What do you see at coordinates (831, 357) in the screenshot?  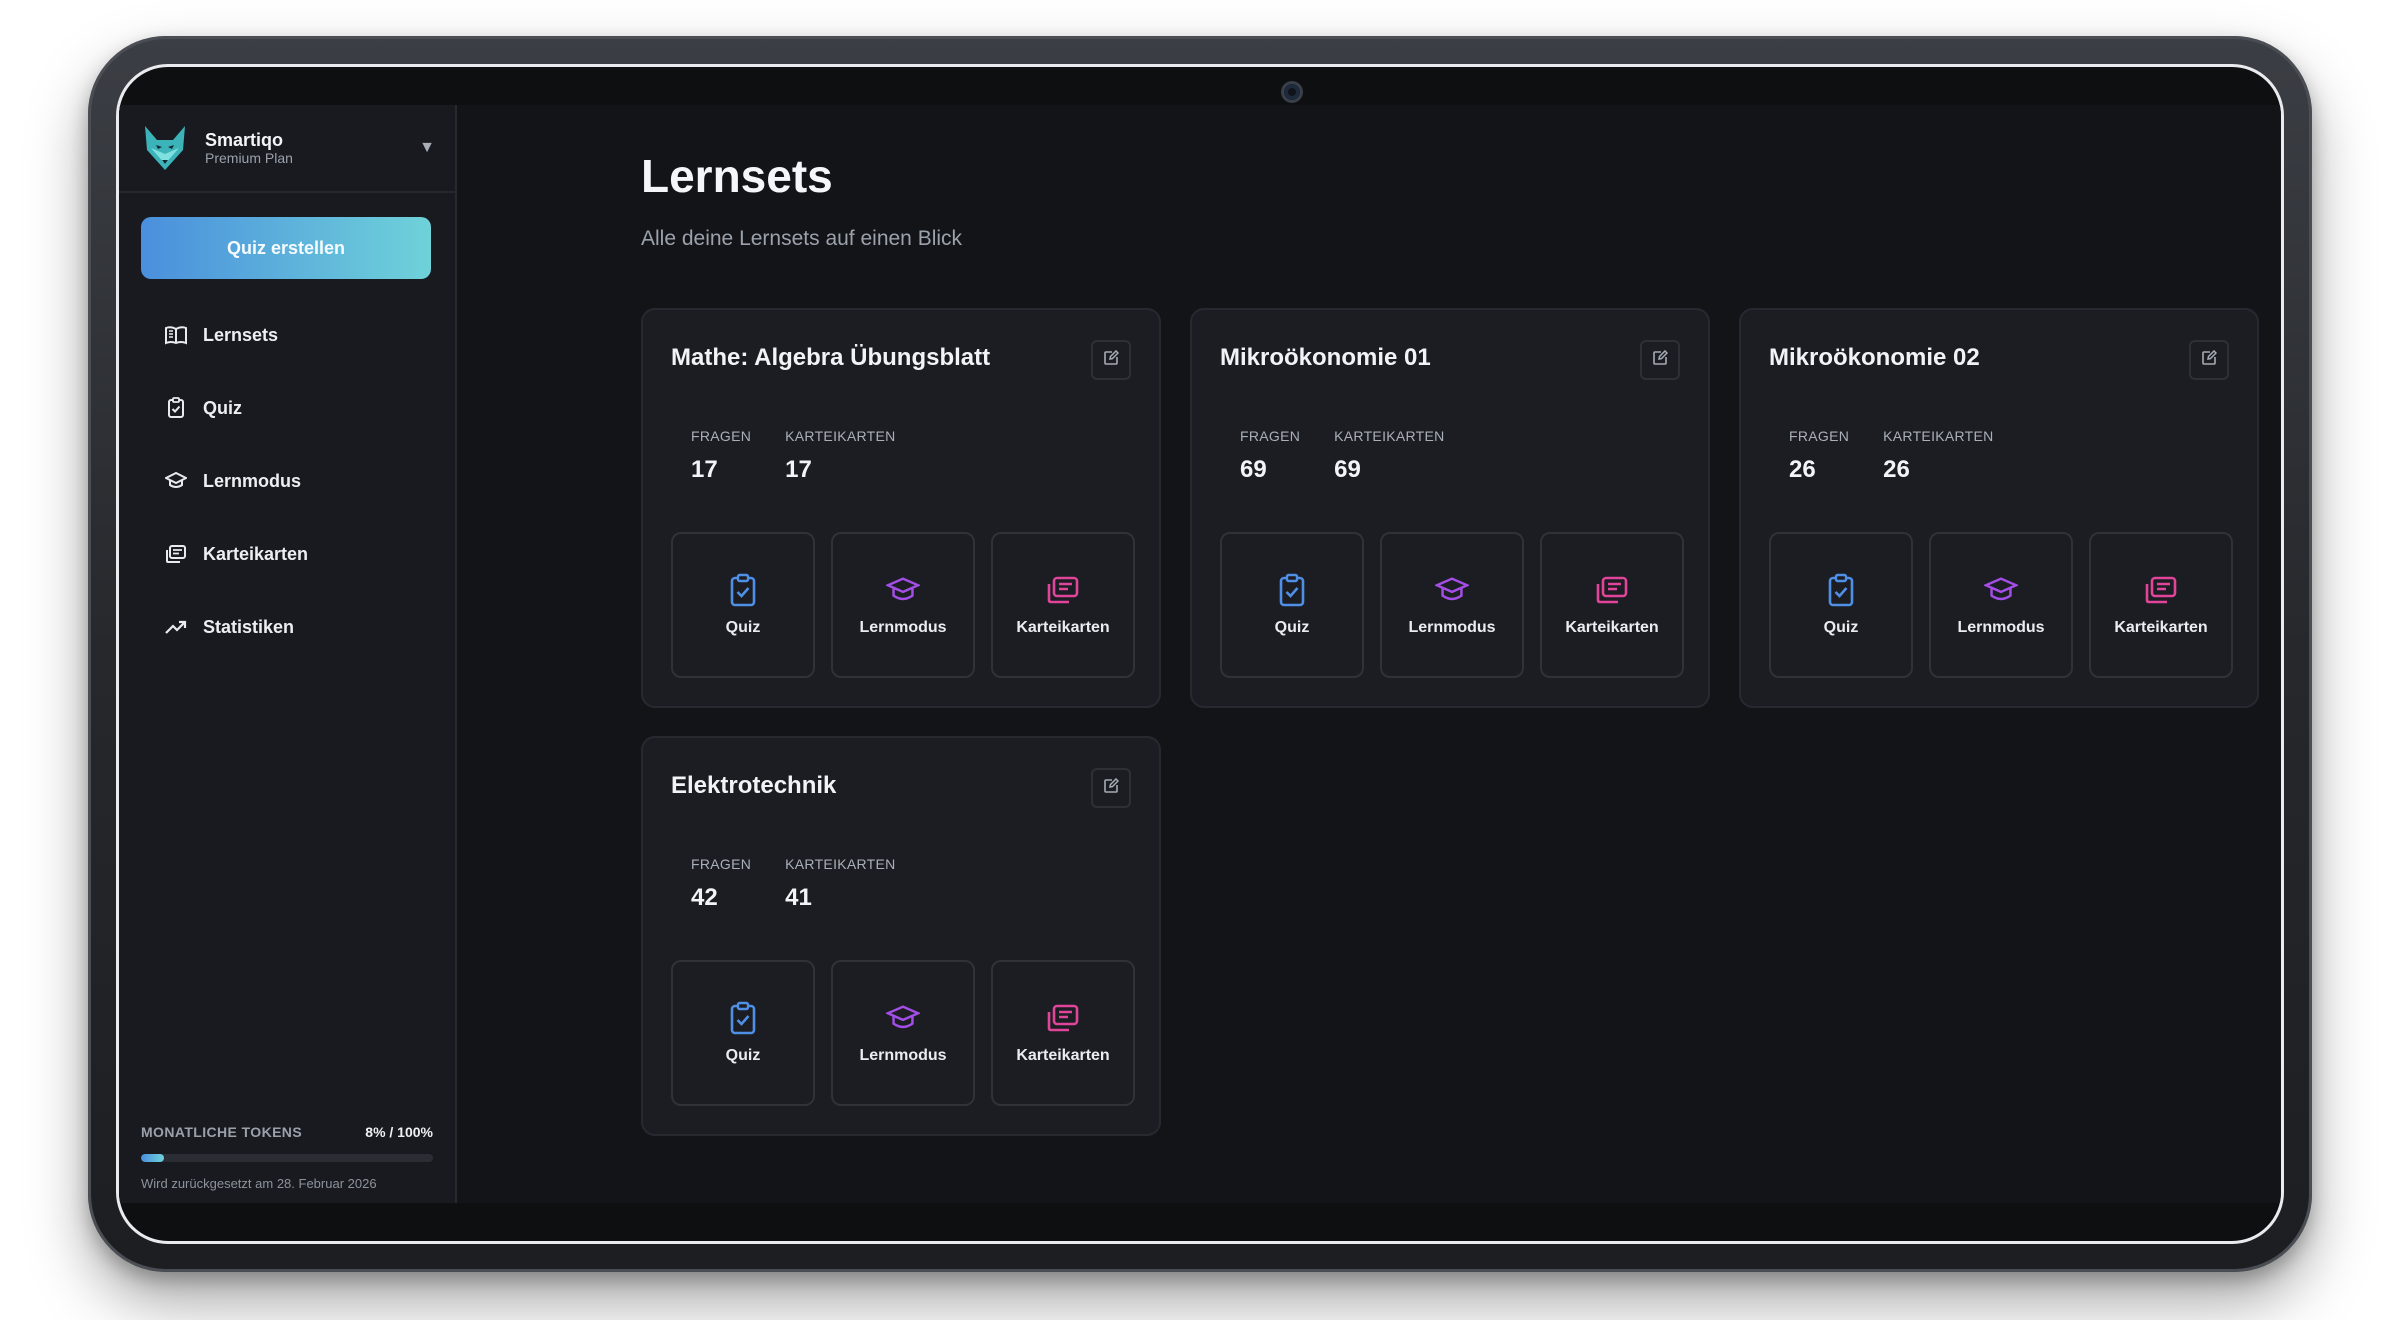 I see `learnset-title: Mathe: Algebra Übungsblatt` at bounding box center [831, 357].